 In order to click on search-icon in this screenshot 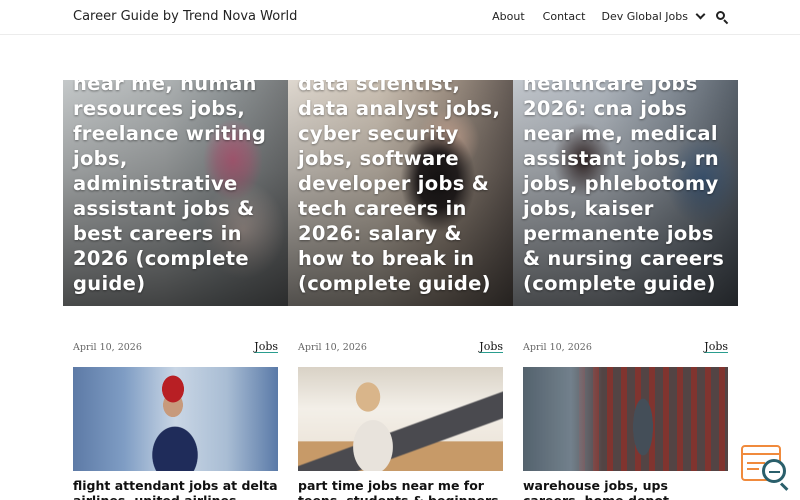, I will do `click(722, 18)`.